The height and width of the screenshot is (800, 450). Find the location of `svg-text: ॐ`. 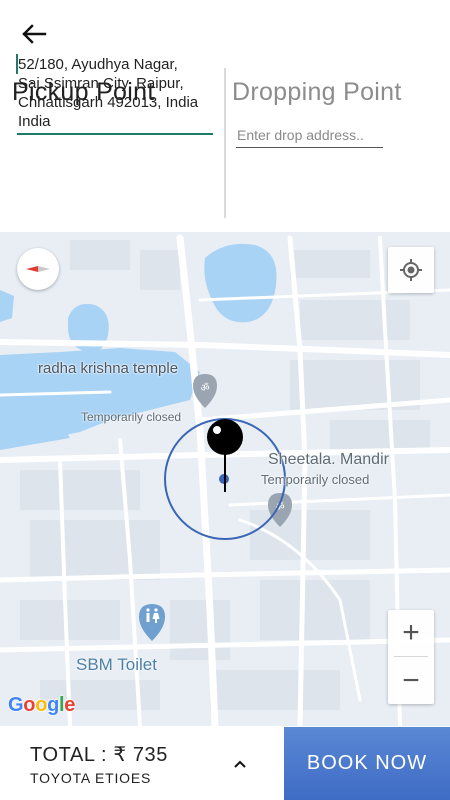

svg-text: ॐ is located at coordinates (204, 388).